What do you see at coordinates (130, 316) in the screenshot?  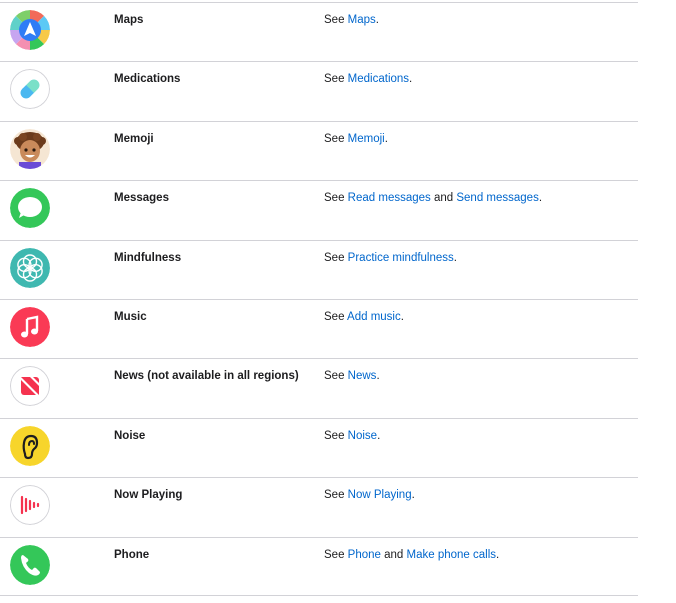 I see `app-name: Music` at bounding box center [130, 316].